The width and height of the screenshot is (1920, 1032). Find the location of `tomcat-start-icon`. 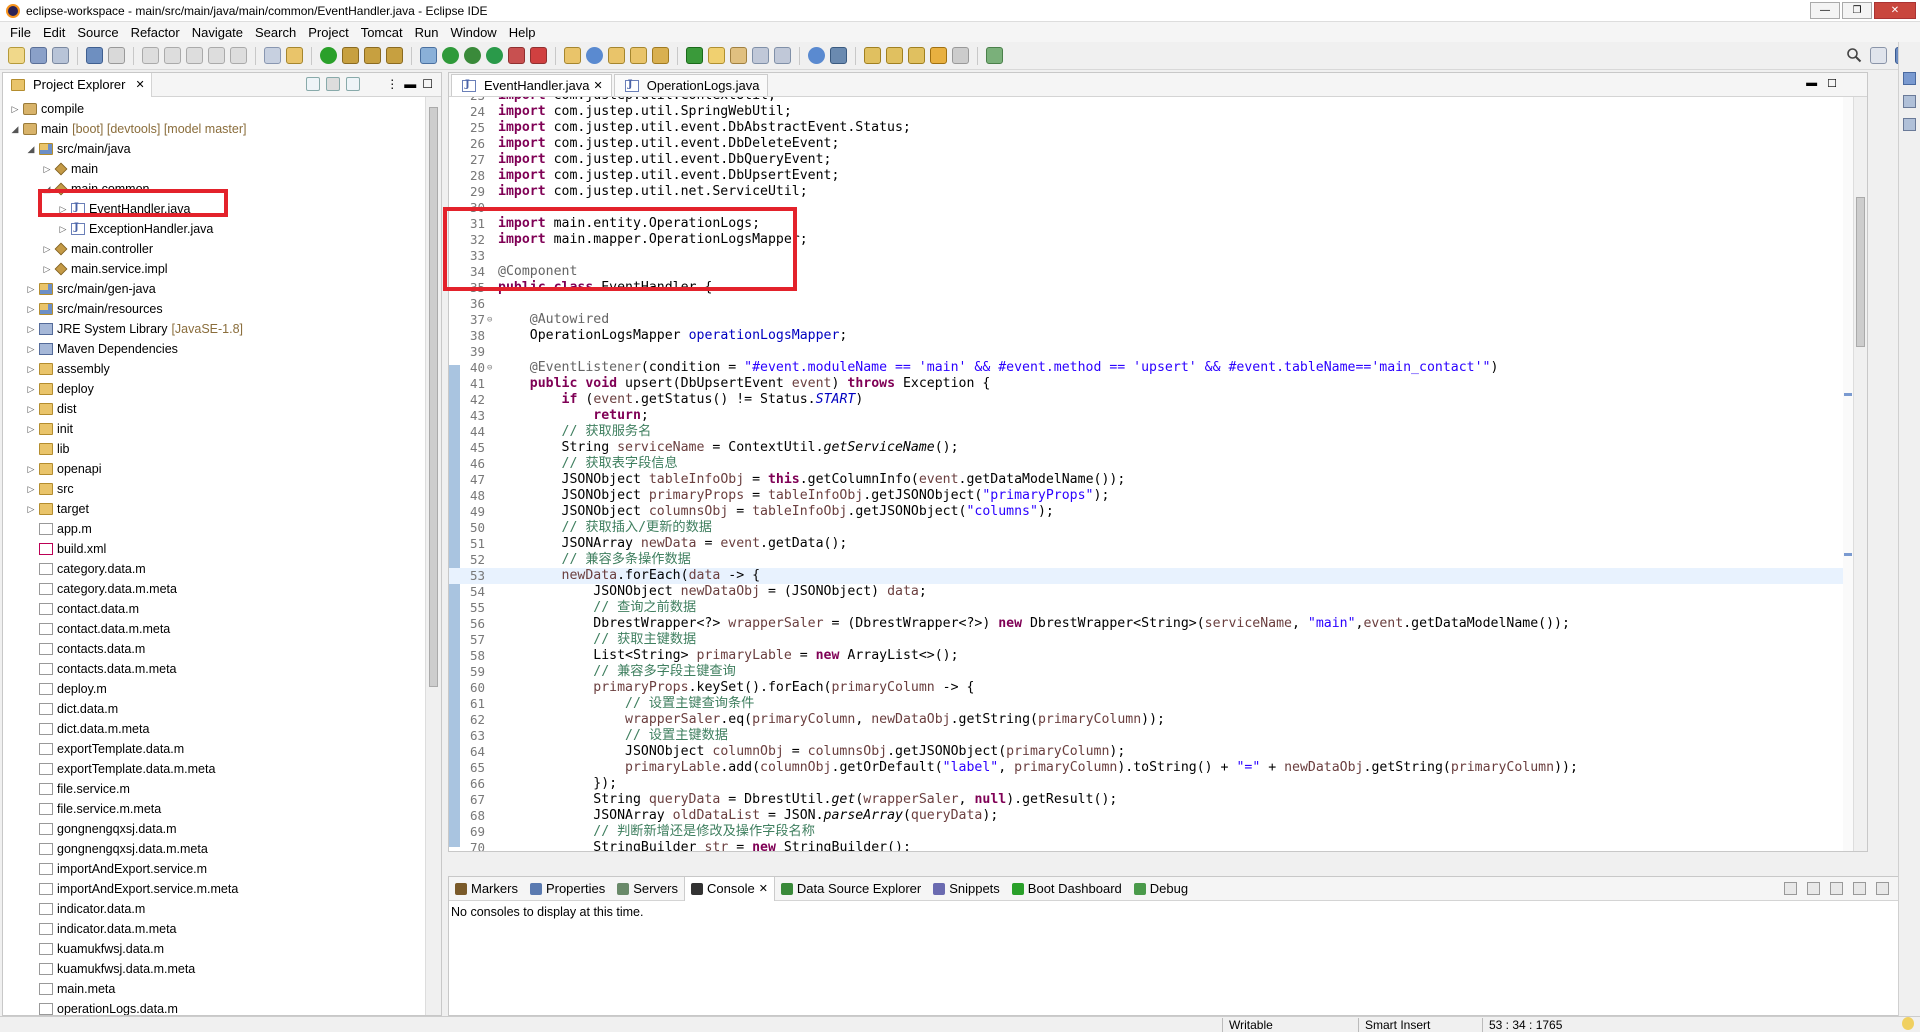

tomcat-start-icon is located at coordinates (350, 55).